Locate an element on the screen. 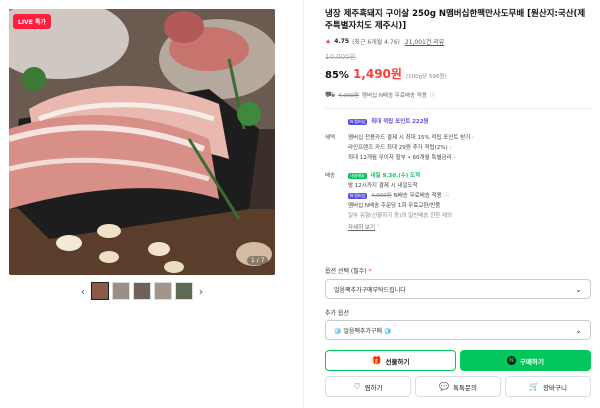 The image size is (600, 408). review-count-link: 21,001건 리뷰 is located at coordinates (424, 41).